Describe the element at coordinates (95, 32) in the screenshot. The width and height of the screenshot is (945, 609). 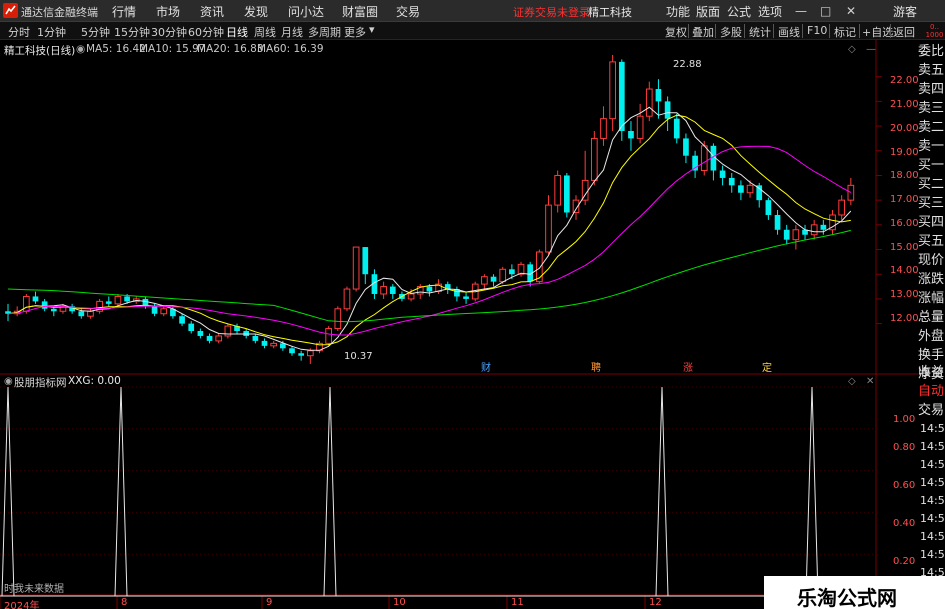
I see `period-5min: 5分钟` at that location.